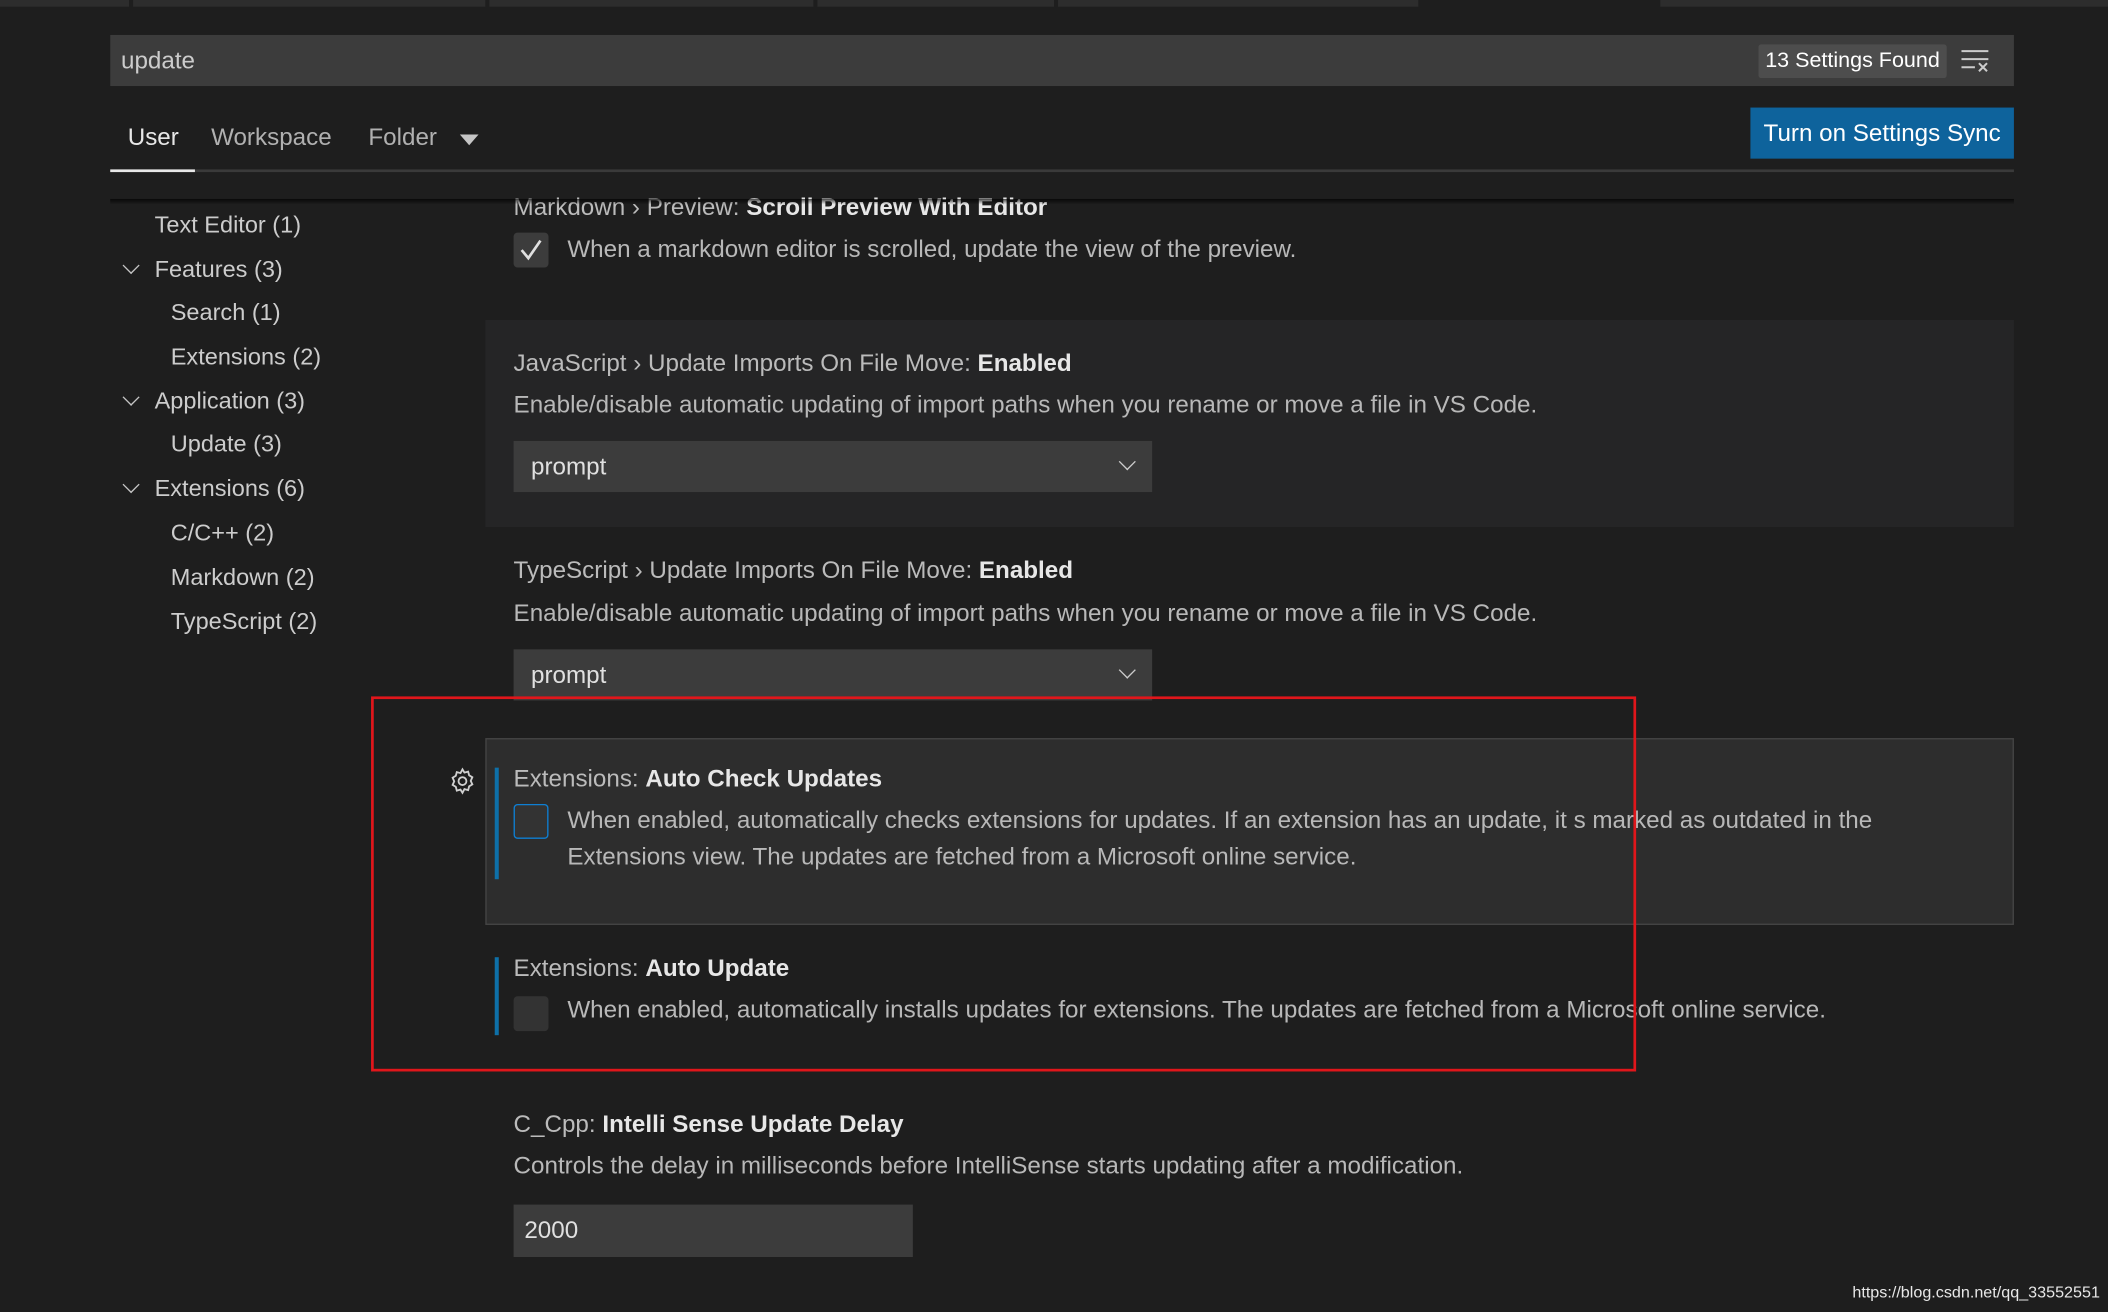  What do you see at coordinates (469, 140) in the screenshot?
I see `caret-down-icon` at bounding box center [469, 140].